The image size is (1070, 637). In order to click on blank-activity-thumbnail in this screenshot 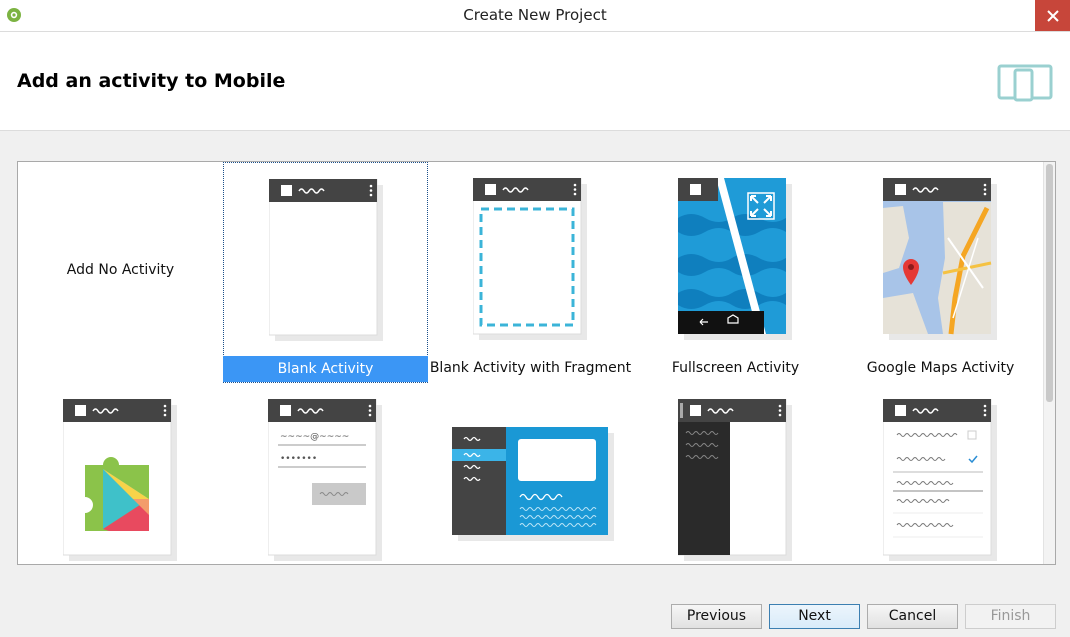, I will do `click(326, 260)`.